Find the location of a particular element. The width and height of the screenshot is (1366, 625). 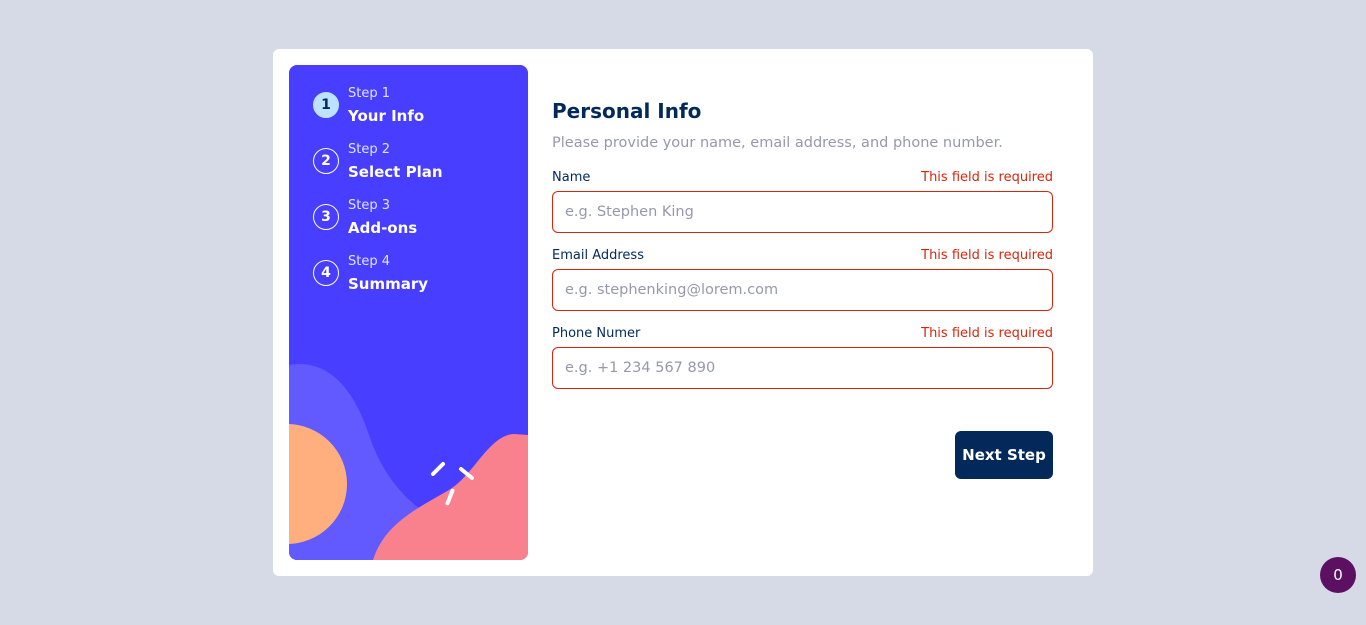

step-title: Your Info is located at coordinates (386, 116).